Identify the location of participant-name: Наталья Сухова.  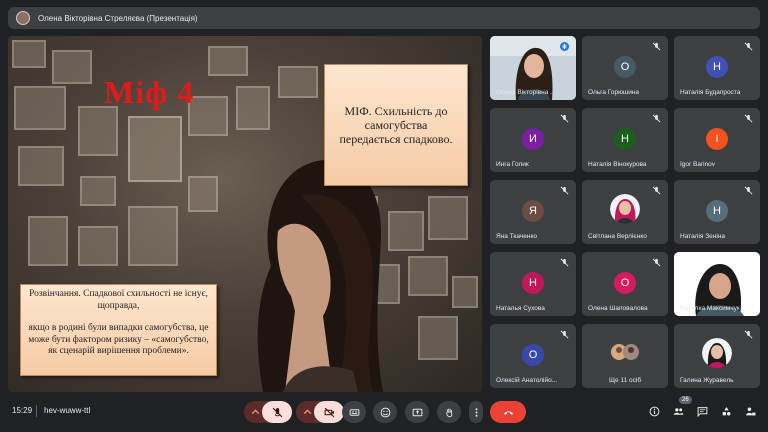
(520, 308).